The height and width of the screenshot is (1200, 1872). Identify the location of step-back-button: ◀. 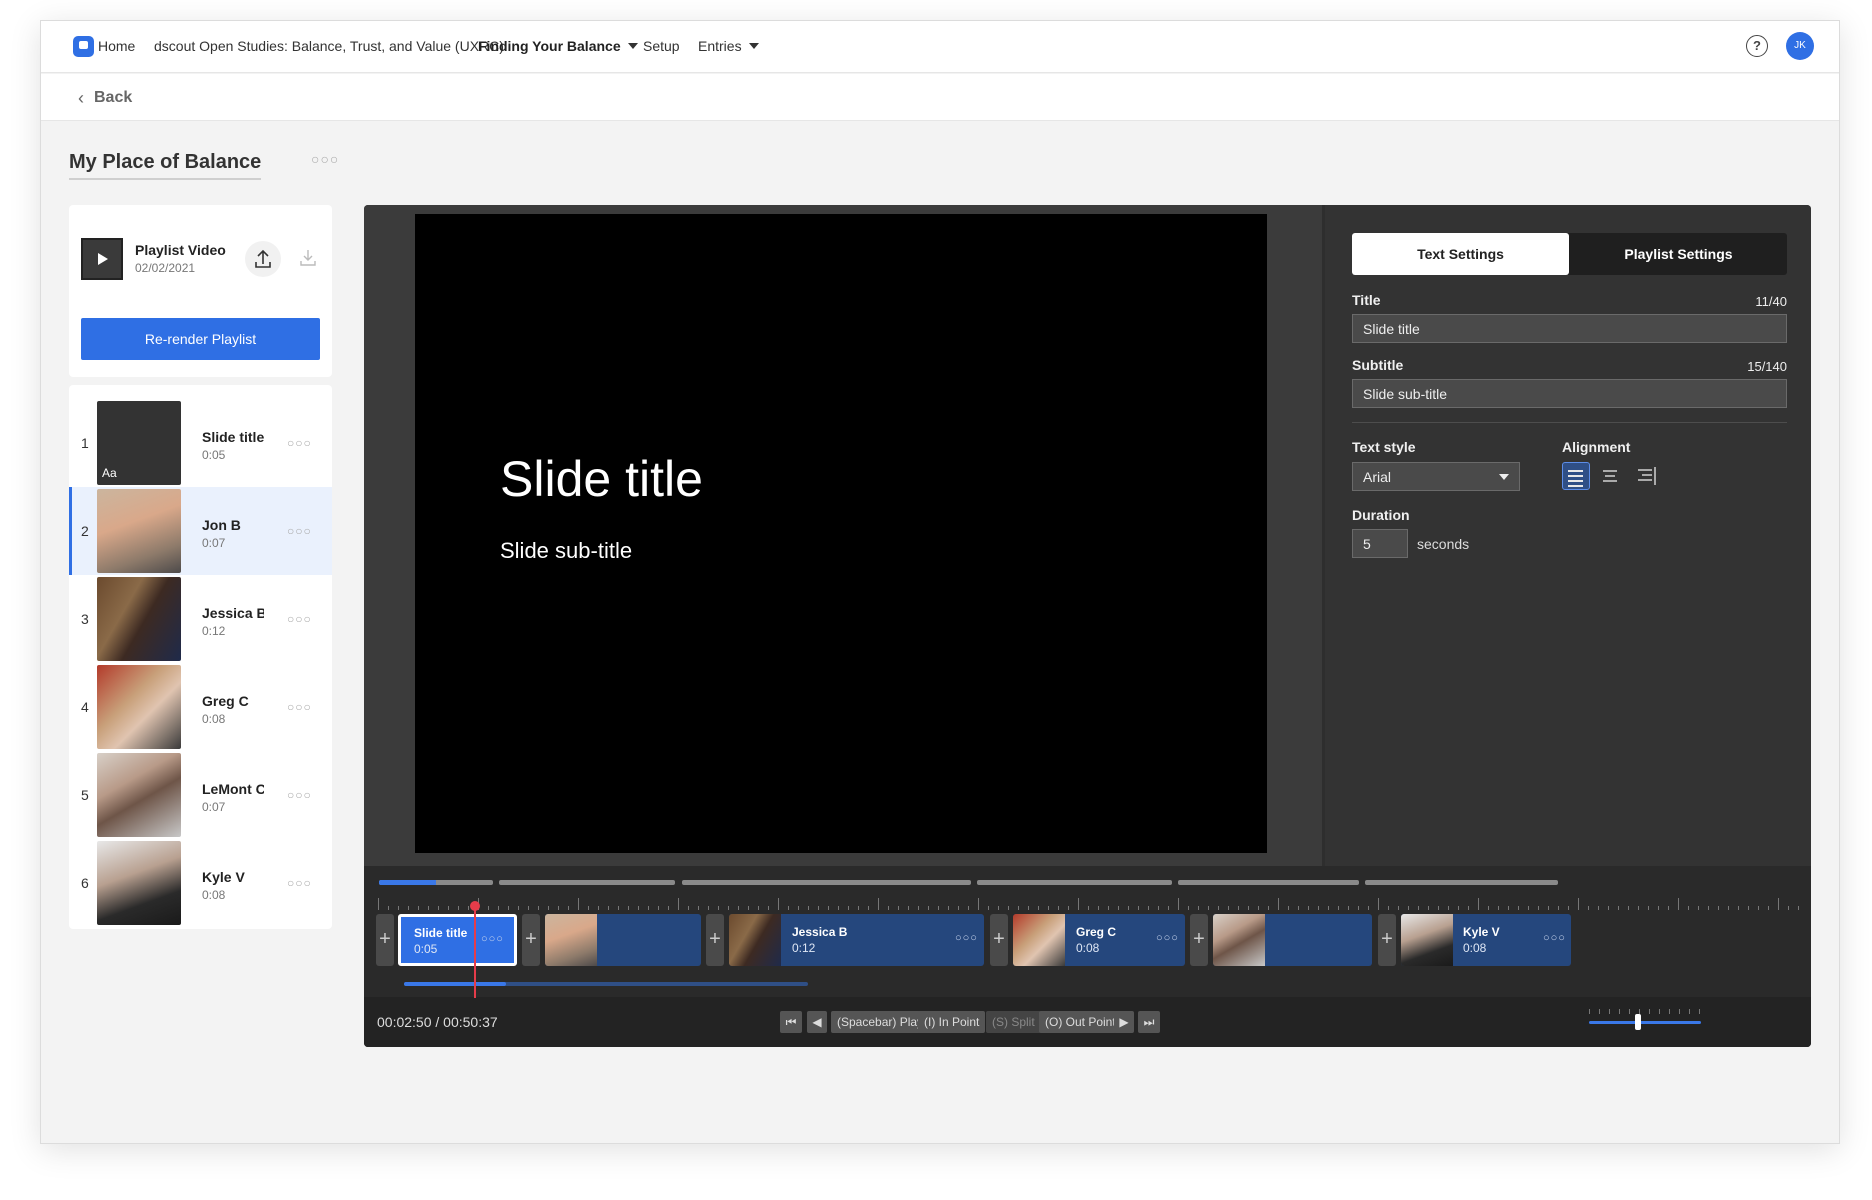
(817, 1022).